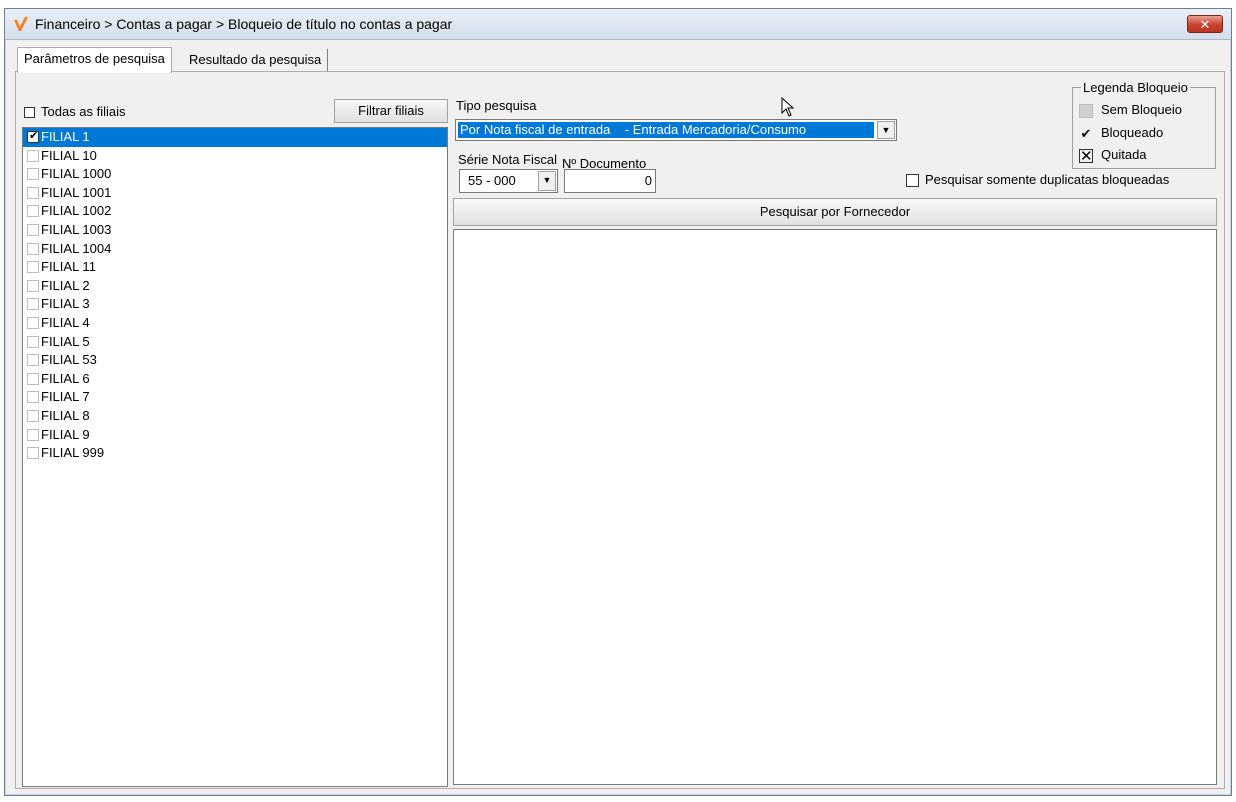 This screenshot has height=802, width=1236. I want to click on tipo-pesquisa-label: Tipo pesquisa, so click(496, 105).